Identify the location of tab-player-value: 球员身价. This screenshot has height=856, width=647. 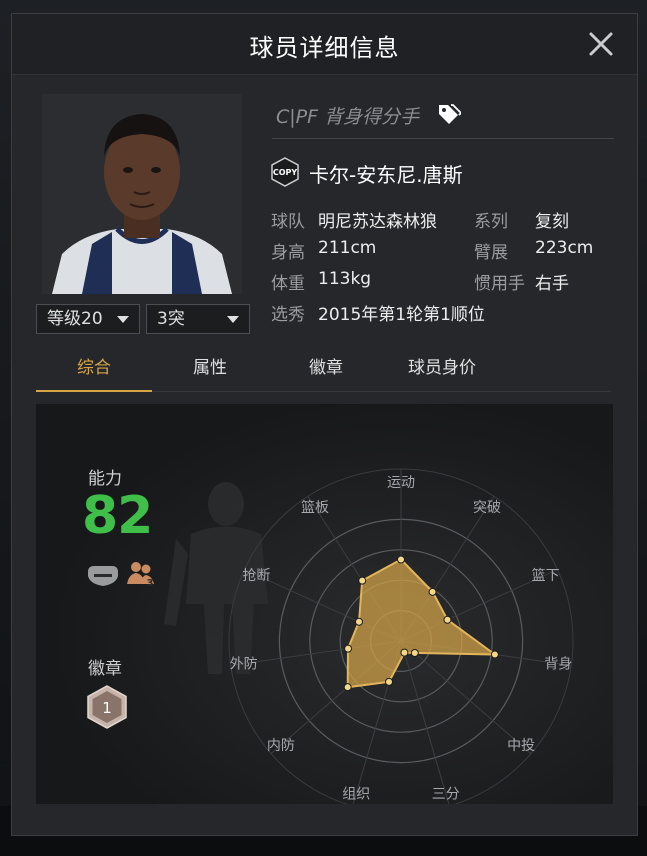
(442, 370).